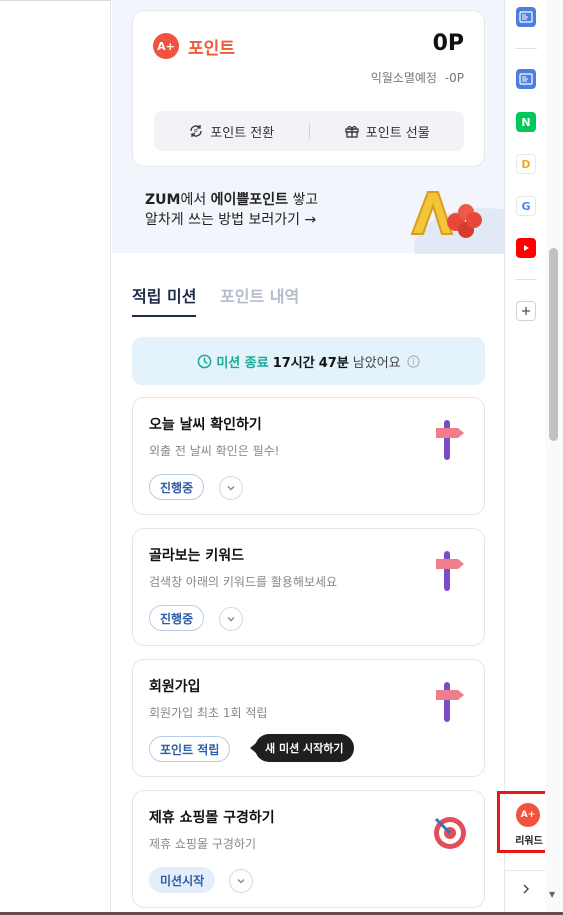  I want to click on promo-link: ZUM에서 에이쁠포인트 쌓고 알차게 쓰는 방법 보러가기 →, so click(231, 210).